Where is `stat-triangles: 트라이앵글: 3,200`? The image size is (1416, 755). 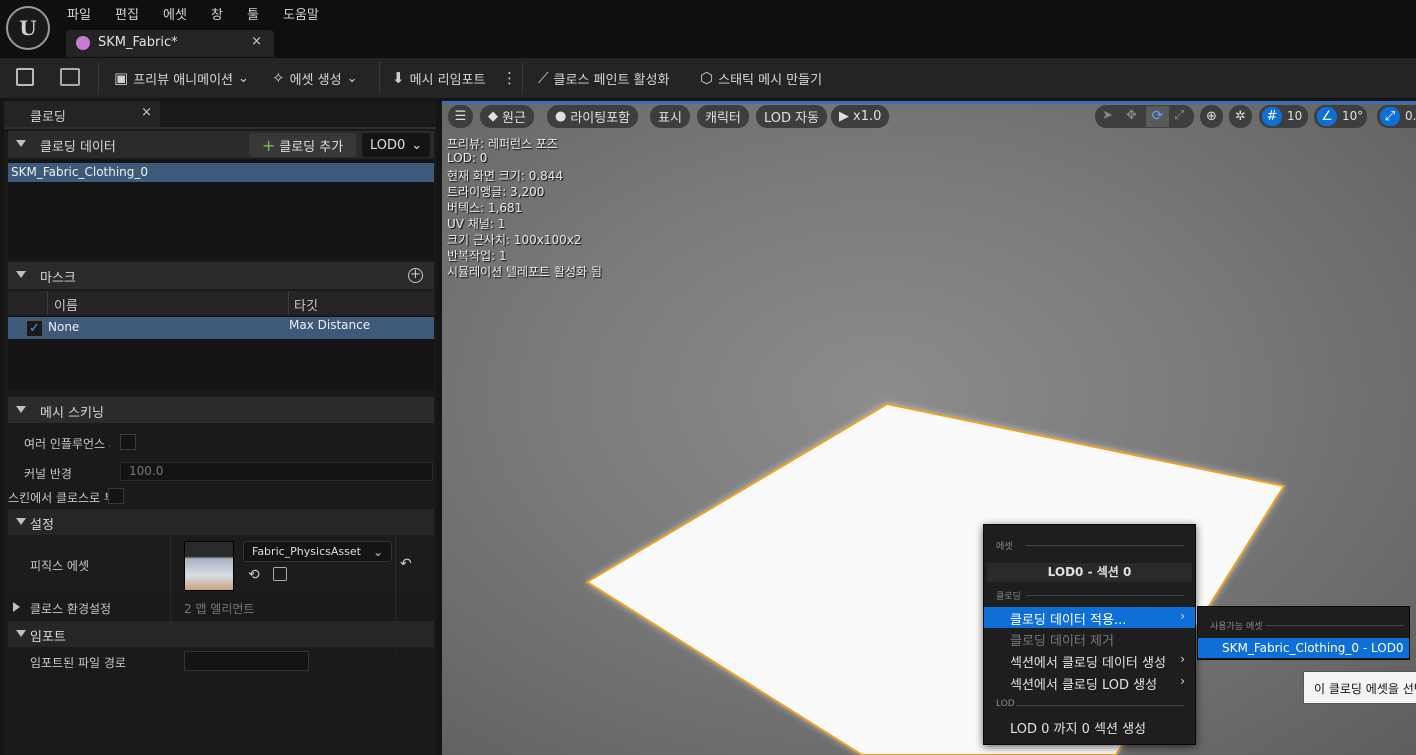 stat-triangles: 트라이앵글: 3,200 is located at coordinates (496, 192).